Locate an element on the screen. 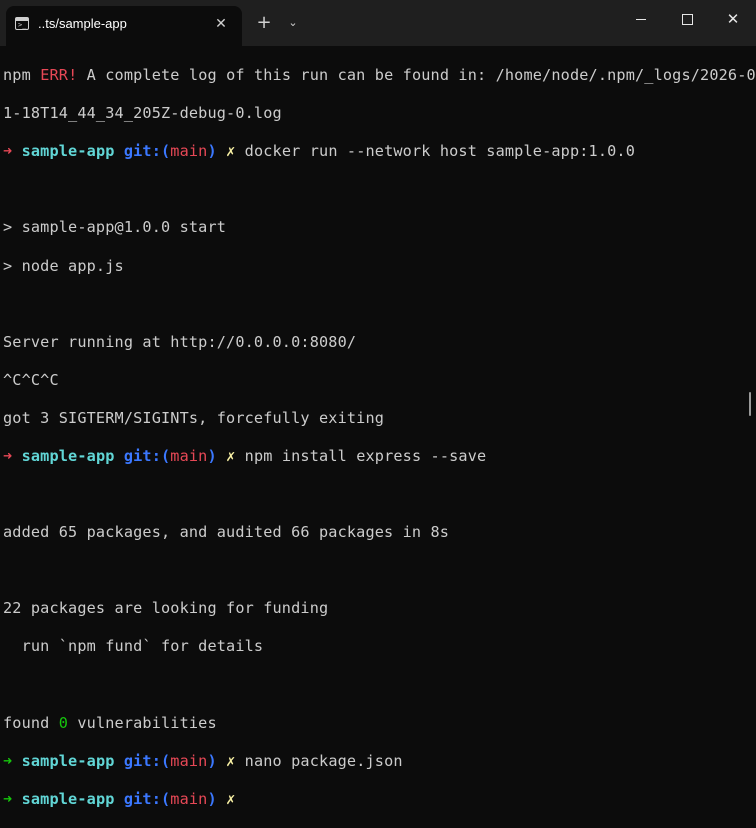 This screenshot has width=756, height=828. new-tab-button: + is located at coordinates (264, 23).